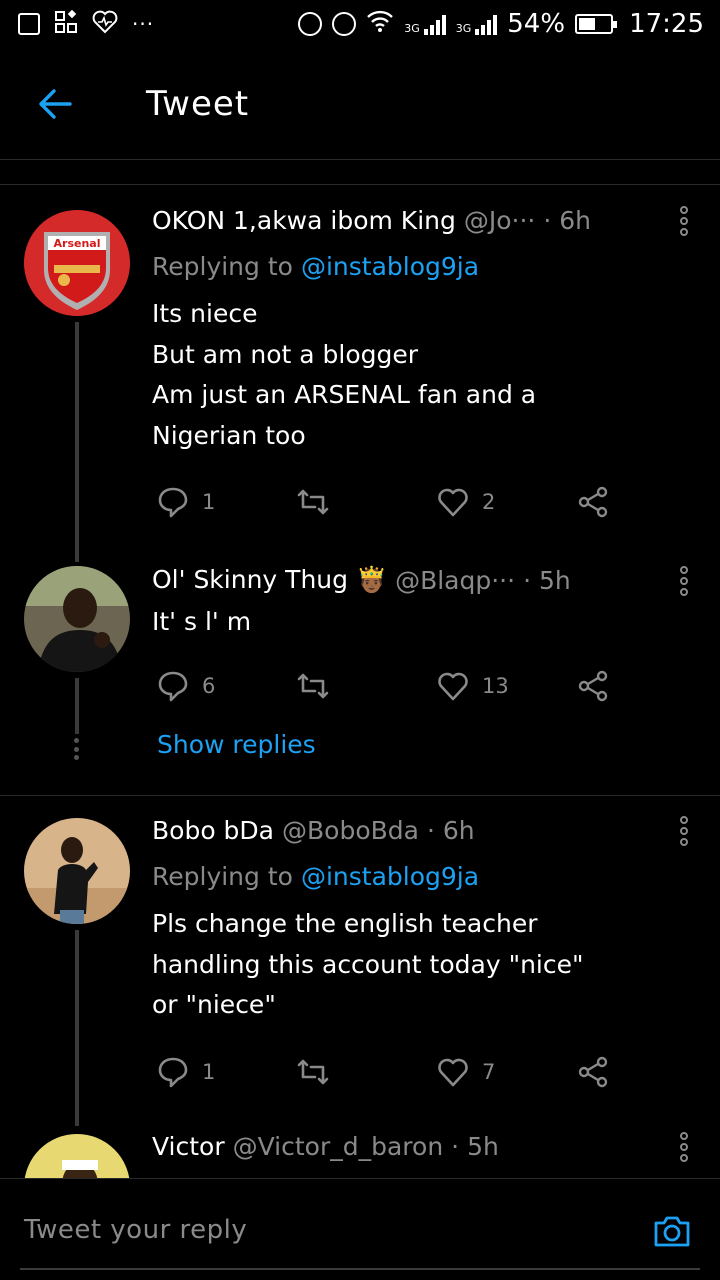 The image size is (720, 1280). What do you see at coordinates (236, 744) in the screenshot?
I see `show-replies-link: Show replies` at bounding box center [236, 744].